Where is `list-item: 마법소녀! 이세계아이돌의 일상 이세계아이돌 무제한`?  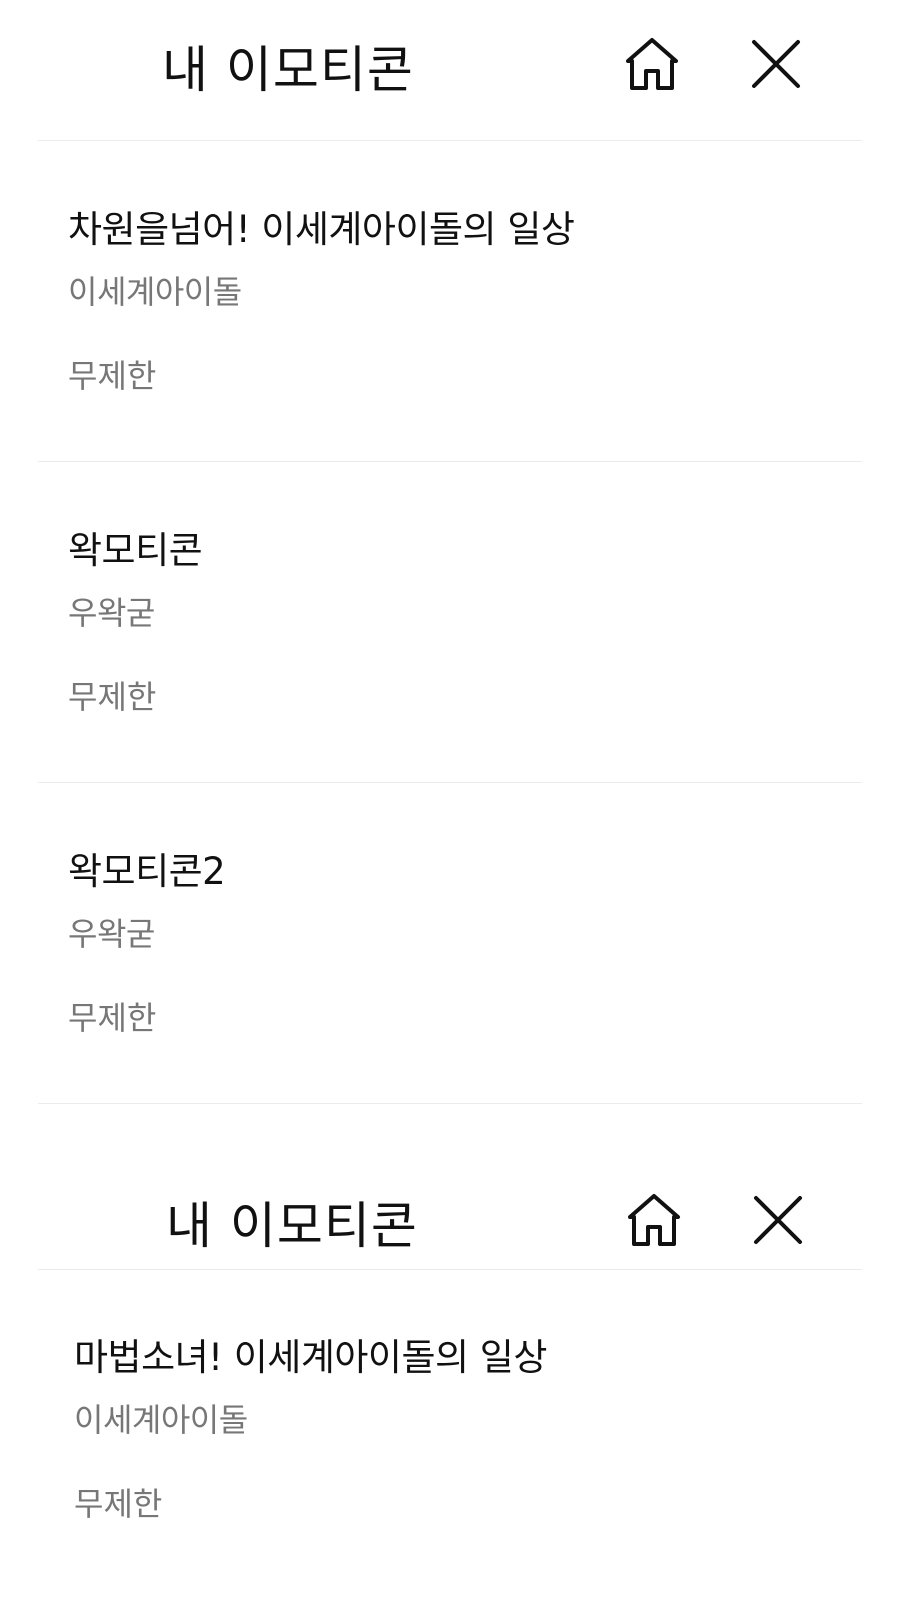
list-item: 마법소녀! 이세계아이돌의 일상 이세계아이돌 무제한 is located at coordinates (464, 1430).